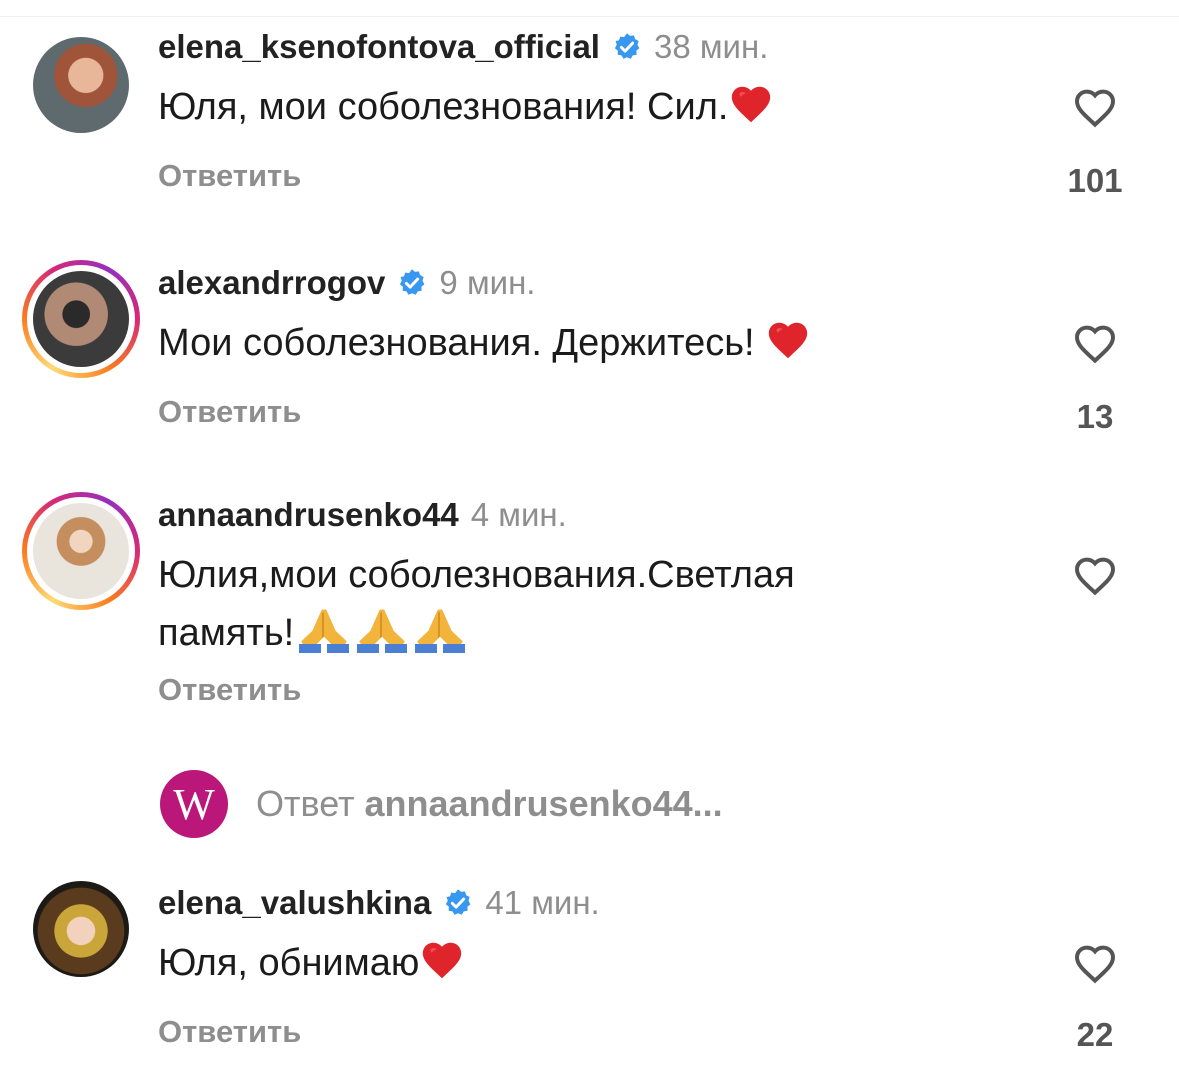 Image resolution: width=1179 pixels, height=1075 pixels. What do you see at coordinates (271, 283) in the screenshot?
I see `comment-username: alexandrrogov` at bounding box center [271, 283].